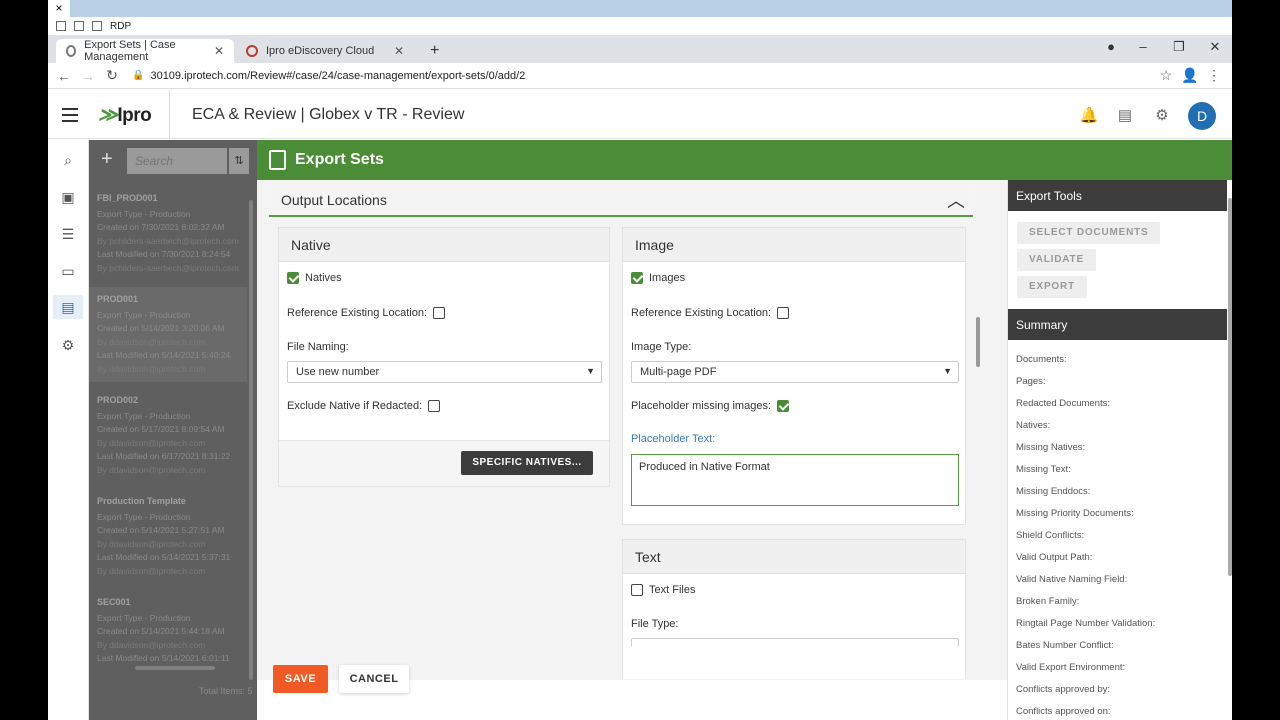 This screenshot has width=1280, height=720. I want to click on summary-row: Broken Family:, so click(1048, 601).